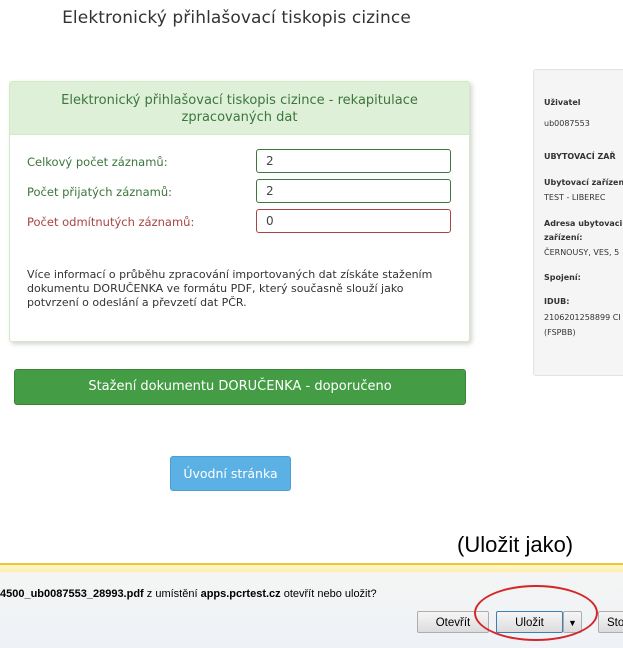 This screenshot has height=648, width=623. What do you see at coordinates (563, 237) in the screenshot?
I see `address-label-2: zařízení:` at bounding box center [563, 237].